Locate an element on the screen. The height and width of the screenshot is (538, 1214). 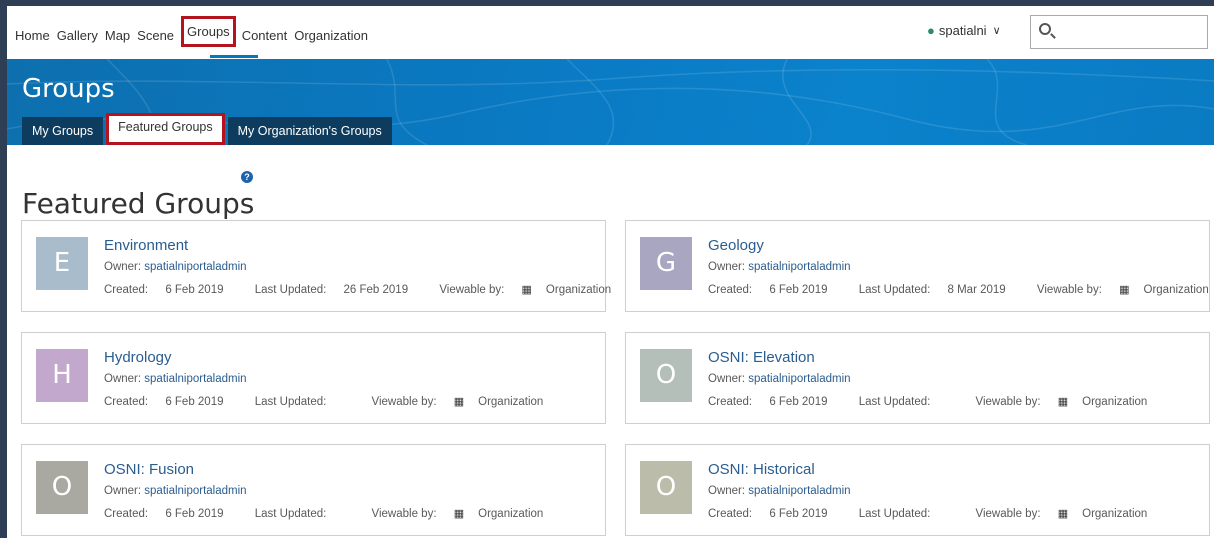
group-thumbnail: E is located at coordinates (62, 263).